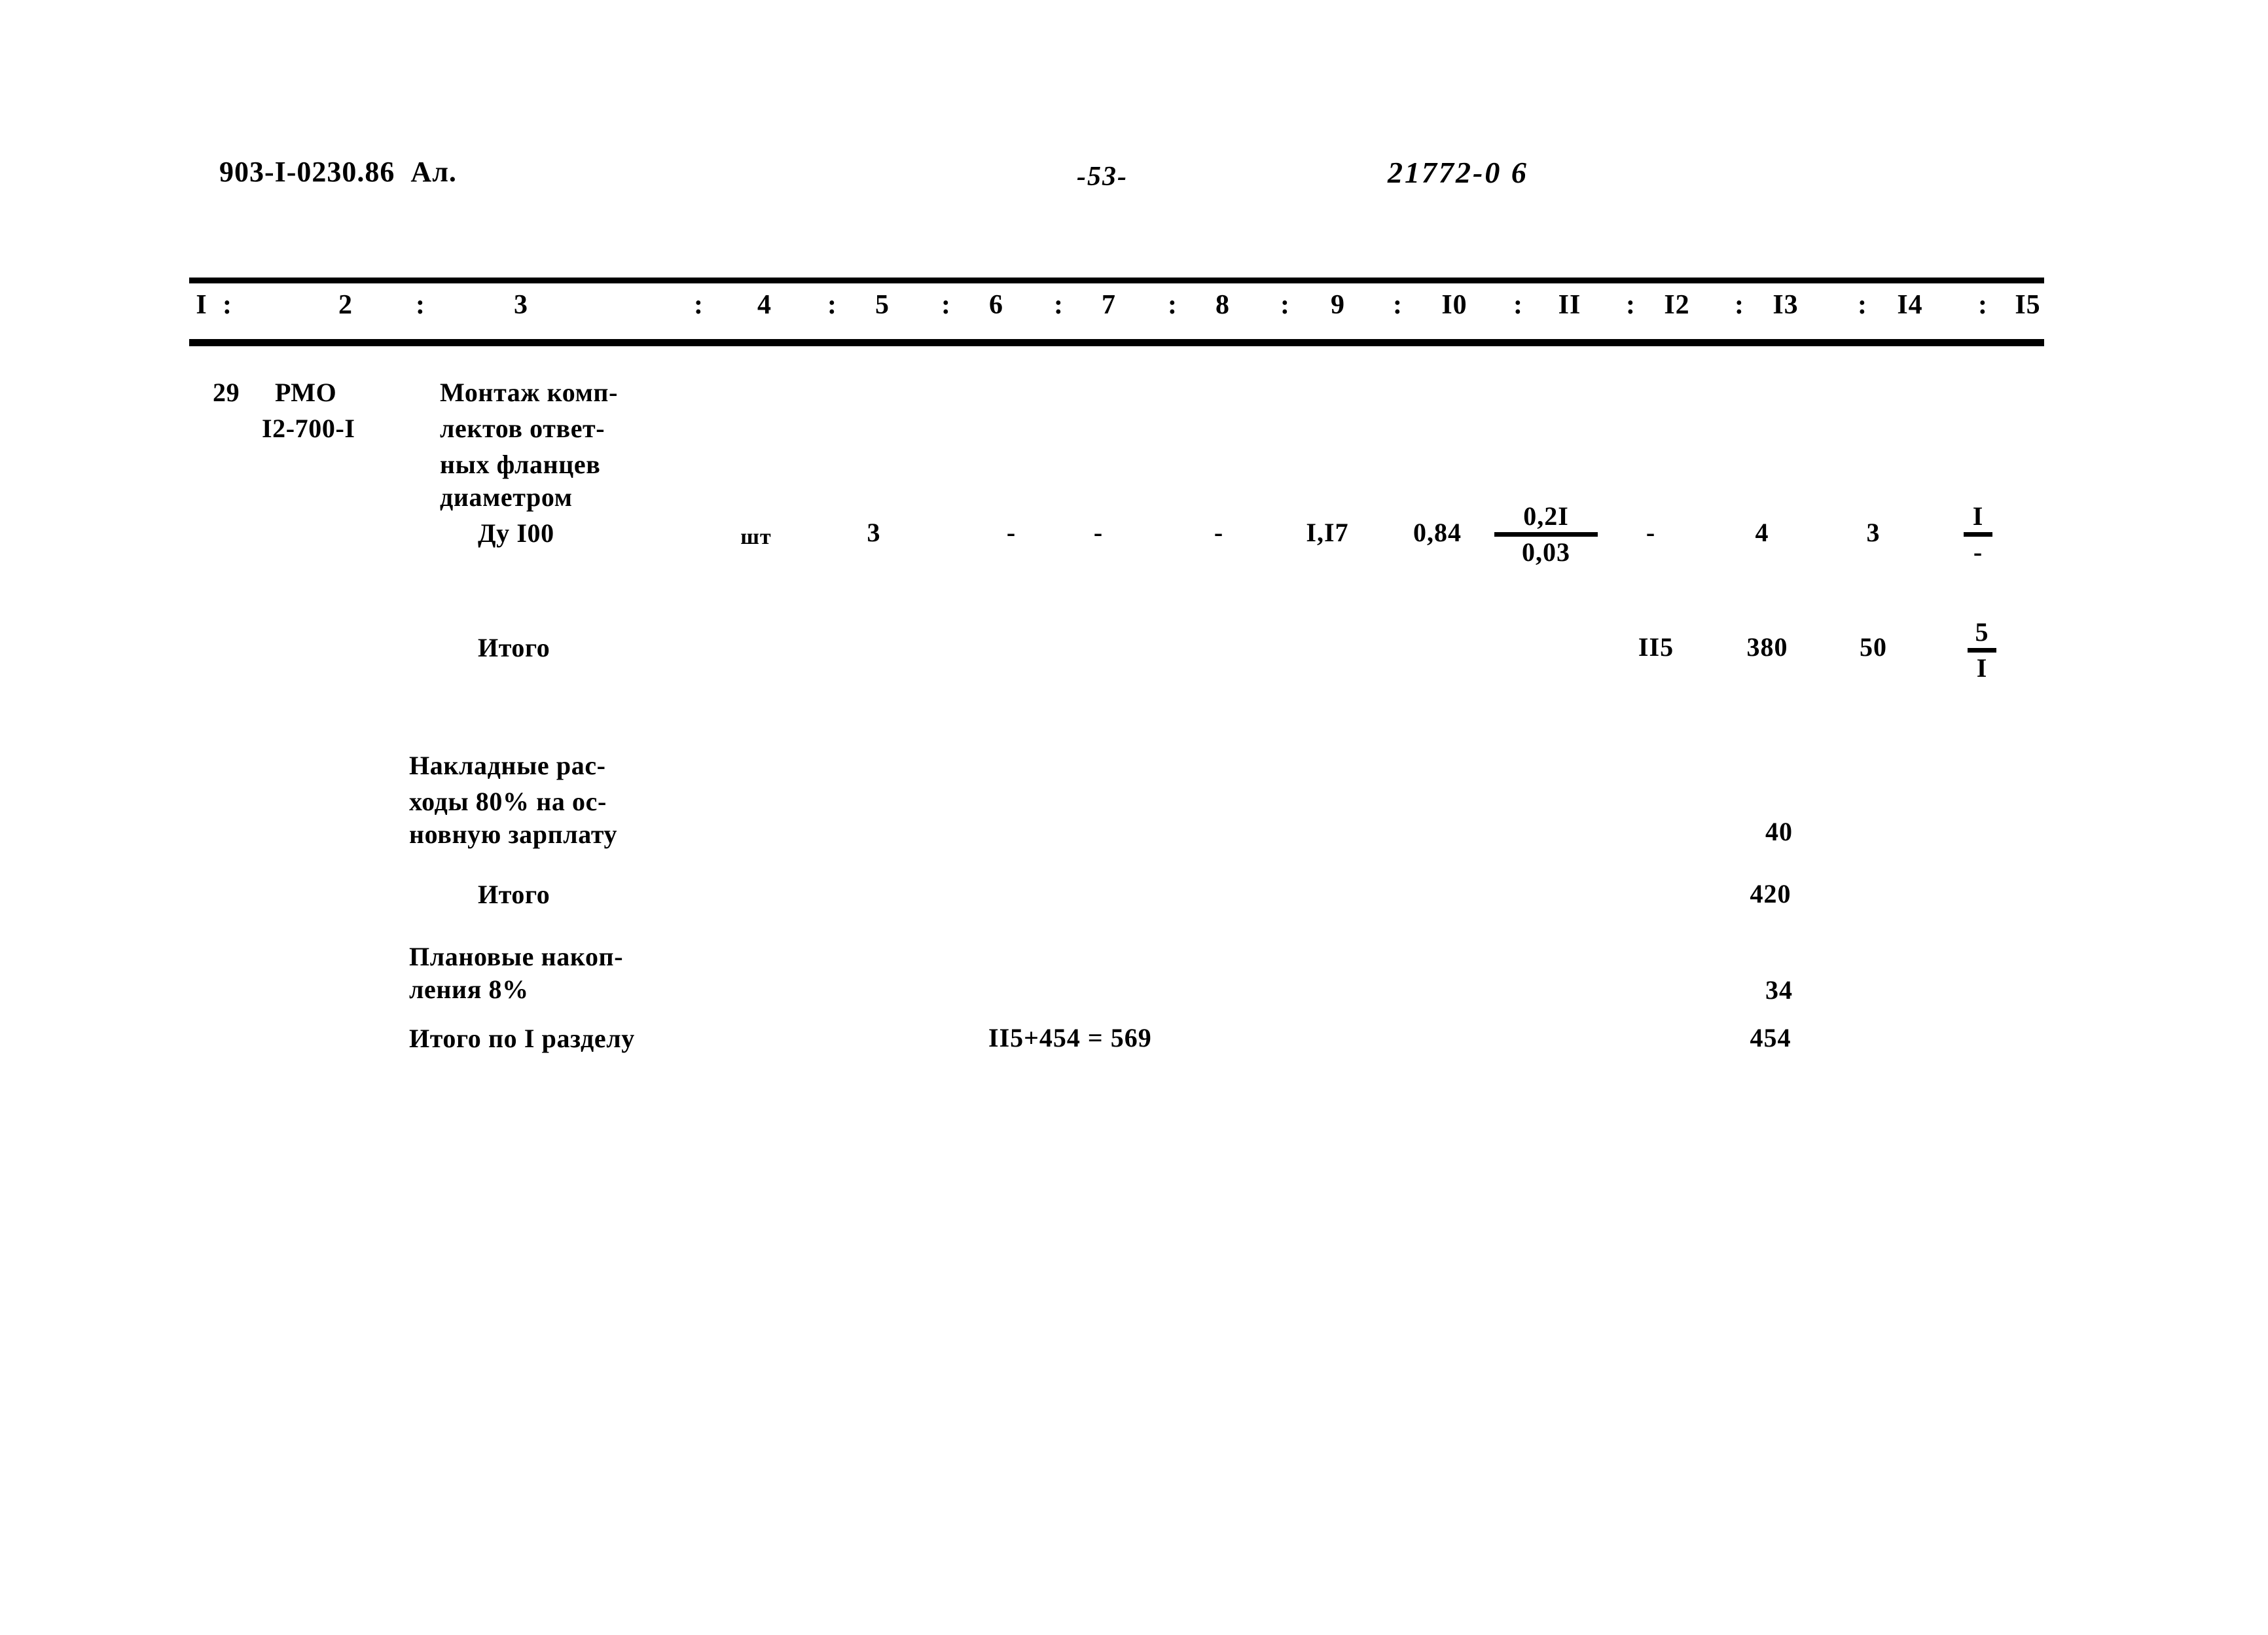 This screenshot has width=2268, height=1635. Describe the element at coordinates (1978, 552) in the screenshot. I see `row-29-col15-denominator: -` at that location.